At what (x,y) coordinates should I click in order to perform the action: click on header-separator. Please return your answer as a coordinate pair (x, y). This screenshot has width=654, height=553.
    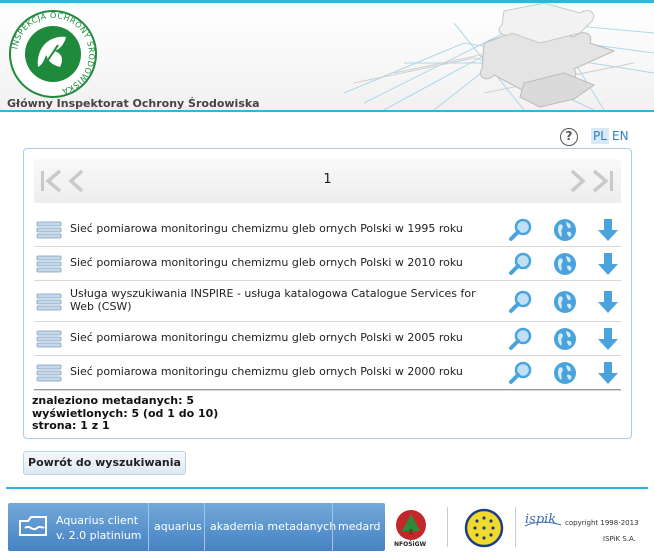
    Looking at the image, I should click on (327, 111).